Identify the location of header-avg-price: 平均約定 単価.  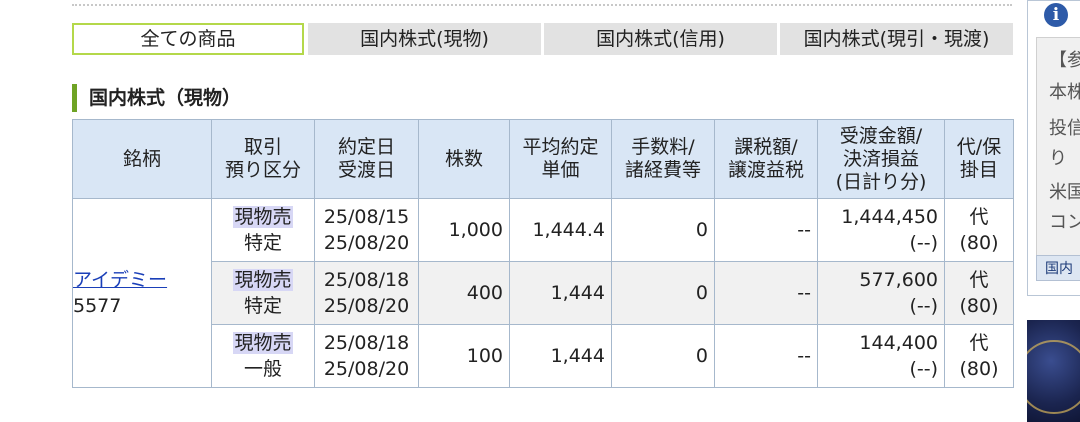
(560, 159).